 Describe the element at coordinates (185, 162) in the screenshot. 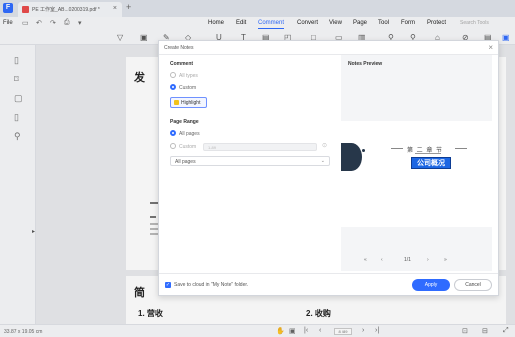

I see `pages-dropdown-value: All pages` at that location.